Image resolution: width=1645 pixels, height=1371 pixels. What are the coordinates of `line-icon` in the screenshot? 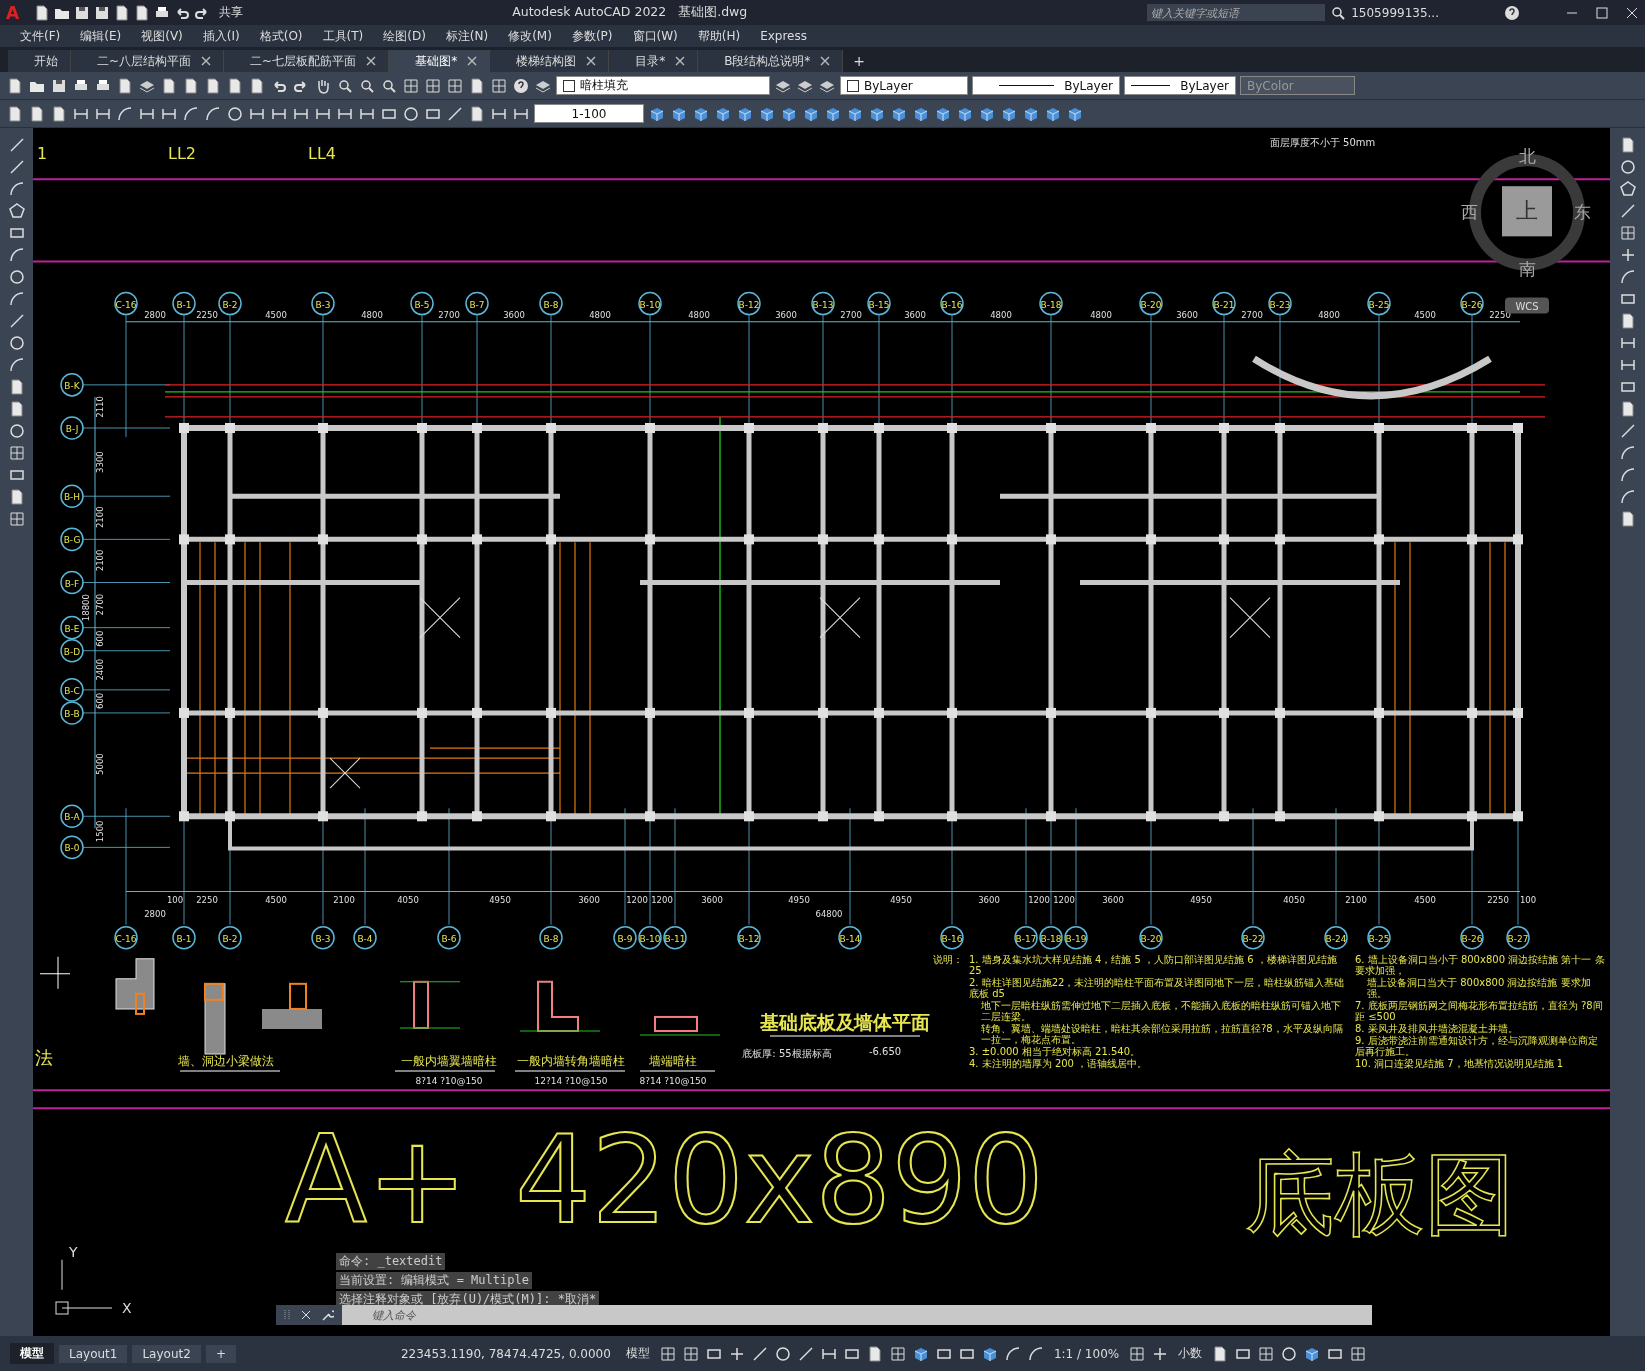 It's located at (455, 113).